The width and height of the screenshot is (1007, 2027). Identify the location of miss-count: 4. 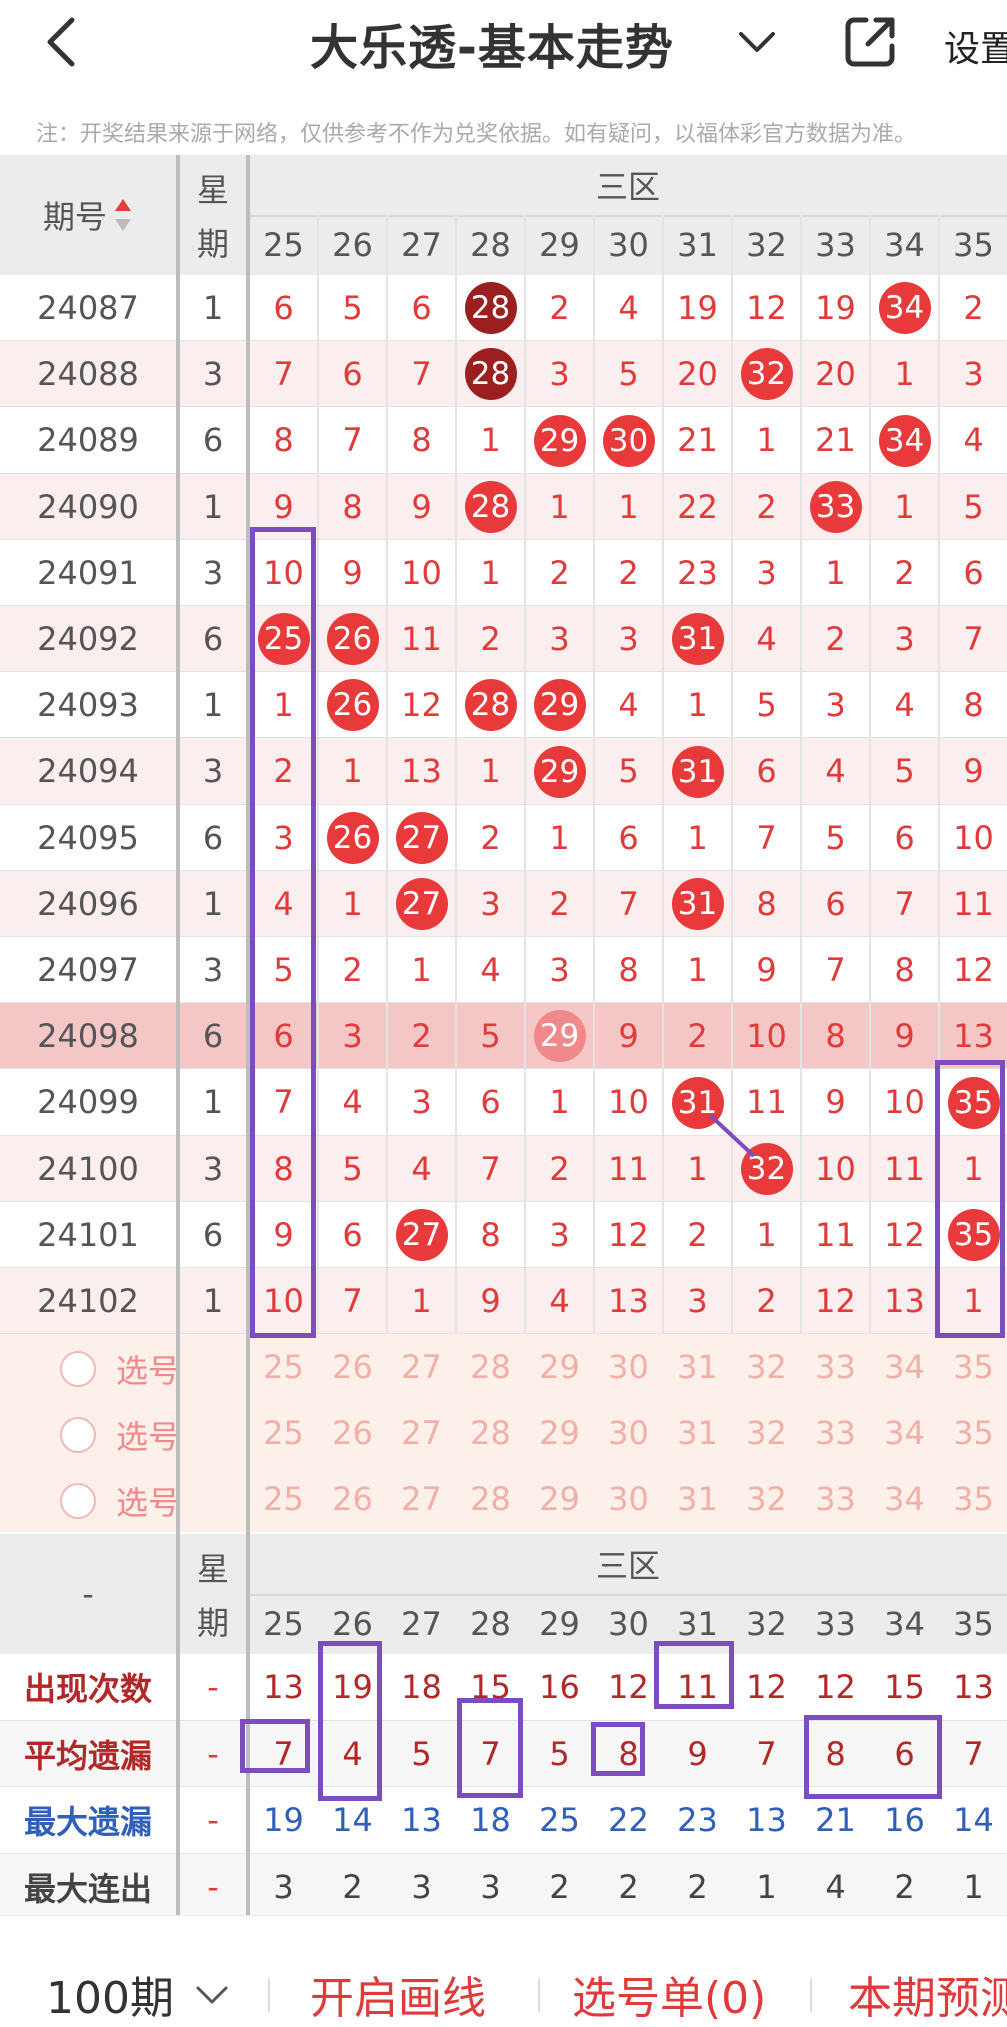
(628, 308).